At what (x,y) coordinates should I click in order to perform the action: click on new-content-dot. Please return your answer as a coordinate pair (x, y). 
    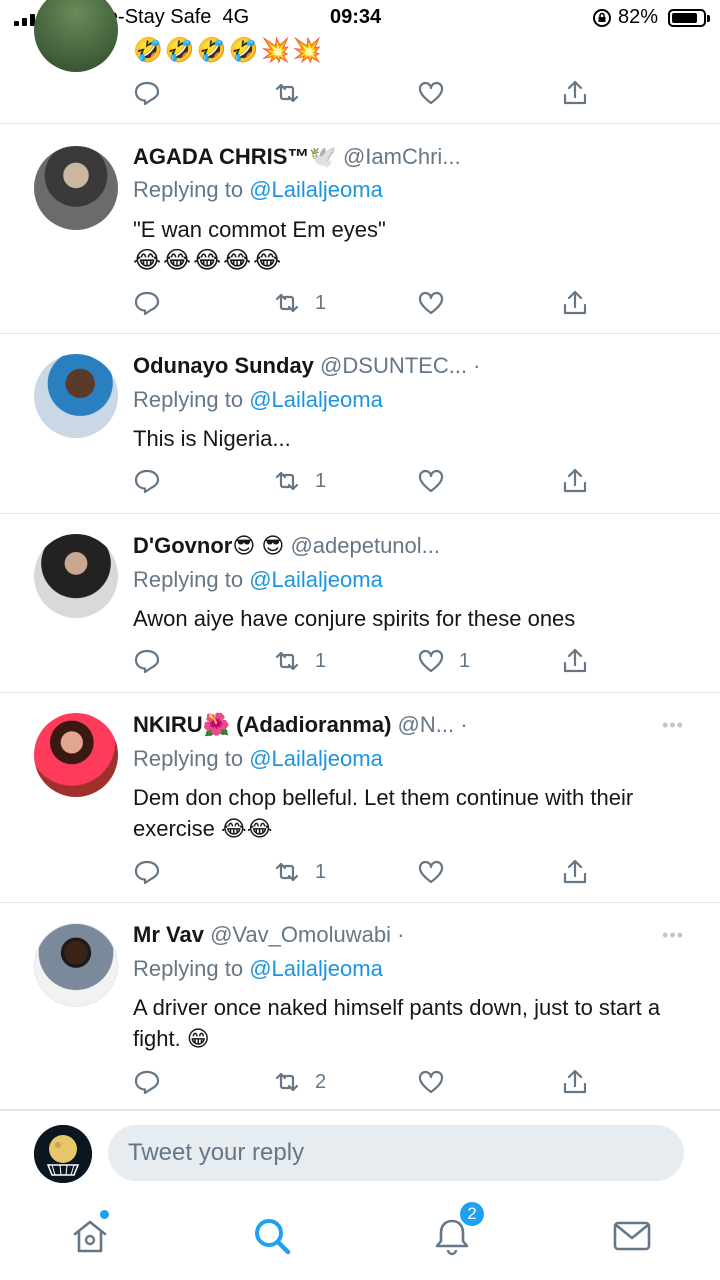
    Looking at the image, I should click on (104, 1214).